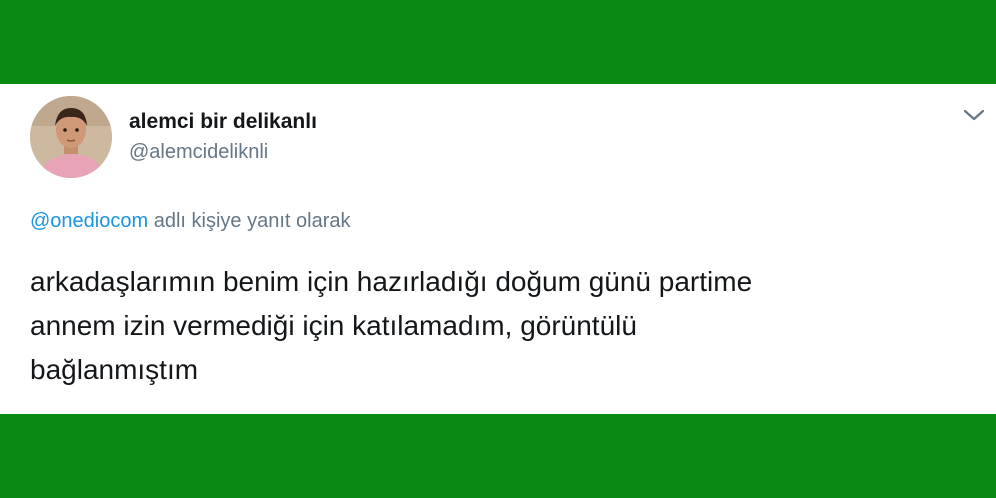  What do you see at coordinates (198, 152) in the screenshot?
I see `user-handle: @alemcideliknli` at bounding box center [198, 152].